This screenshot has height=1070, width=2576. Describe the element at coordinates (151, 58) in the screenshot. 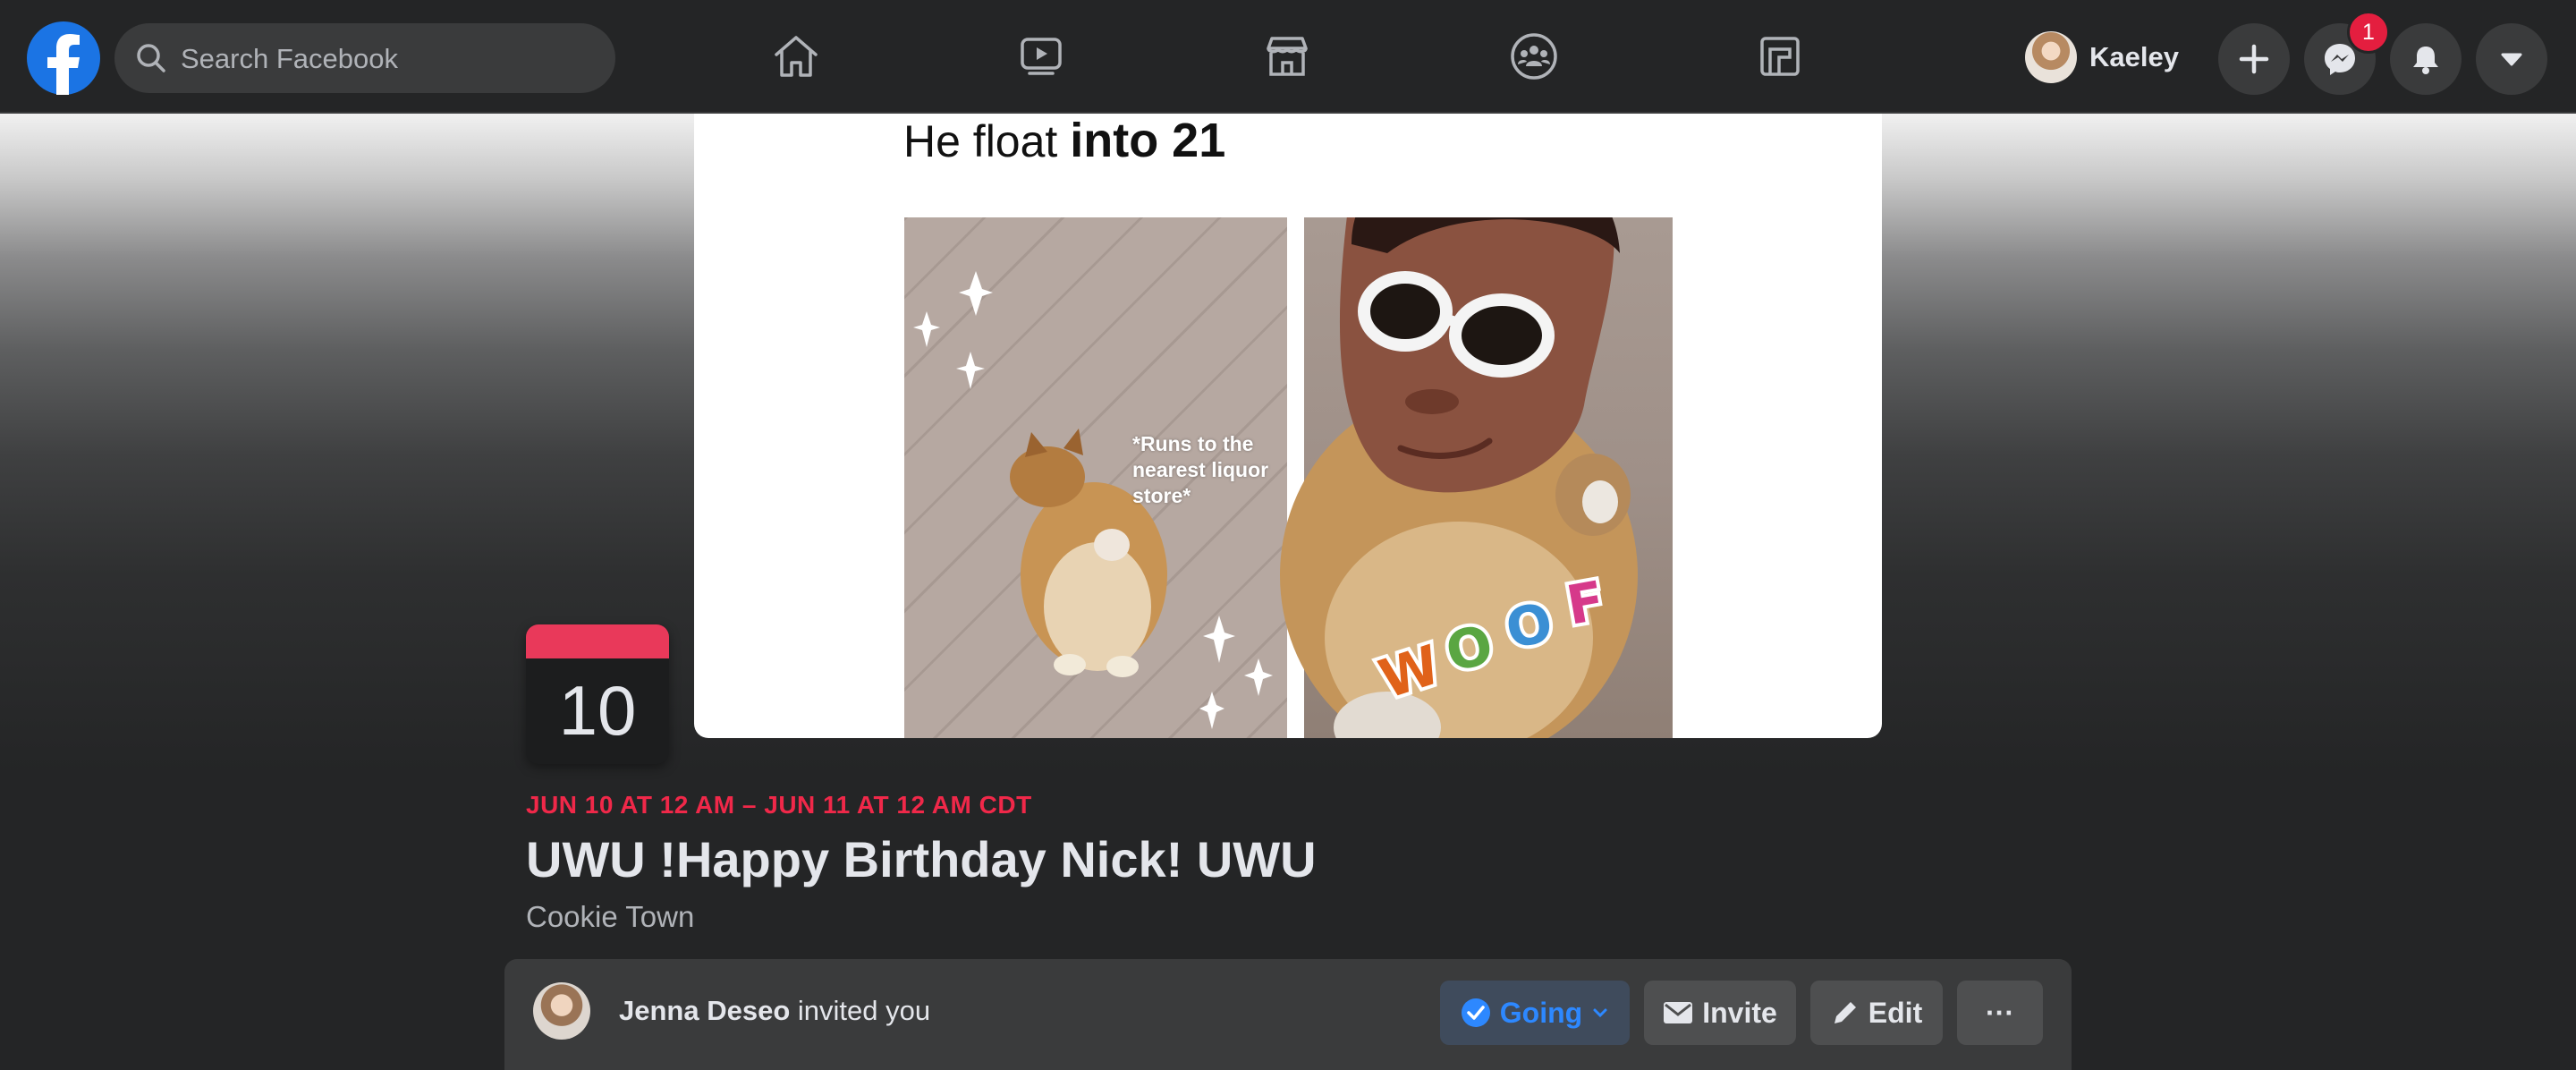

I see `search-icon` at that location.